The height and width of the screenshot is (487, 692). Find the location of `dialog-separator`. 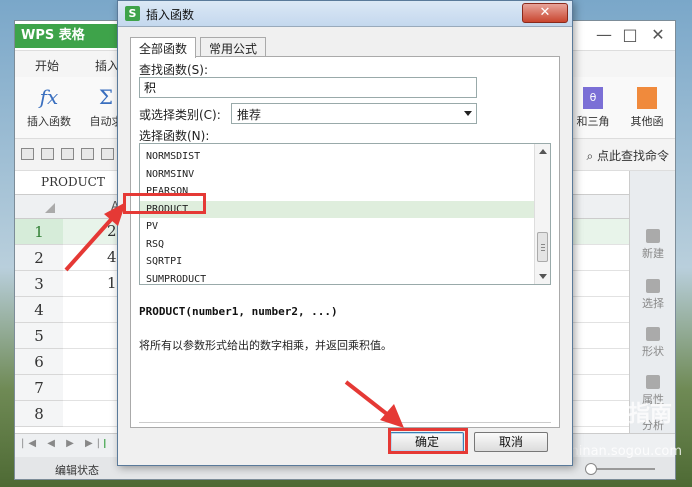

dialog-separator is located at coordinates (345, 422).